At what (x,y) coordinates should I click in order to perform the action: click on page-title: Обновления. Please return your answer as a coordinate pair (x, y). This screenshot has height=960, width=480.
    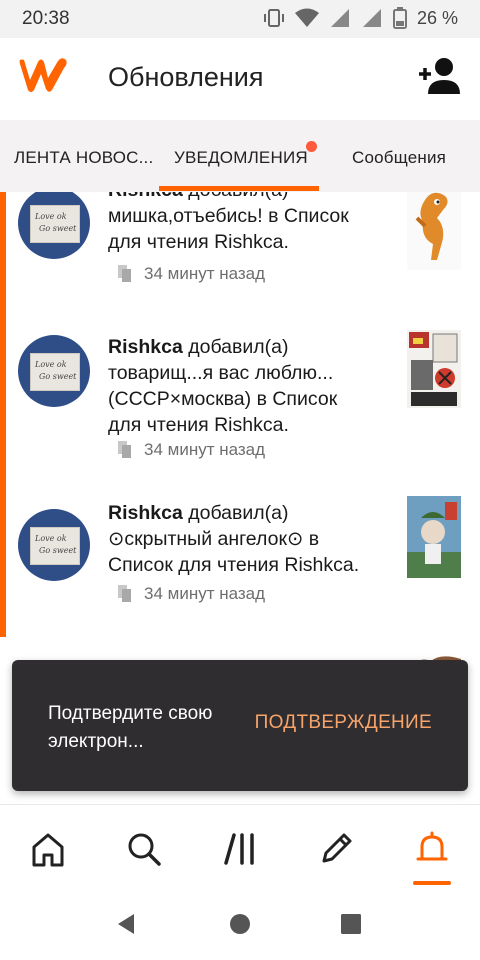
    Looking at the image, I should click on (186, 77).